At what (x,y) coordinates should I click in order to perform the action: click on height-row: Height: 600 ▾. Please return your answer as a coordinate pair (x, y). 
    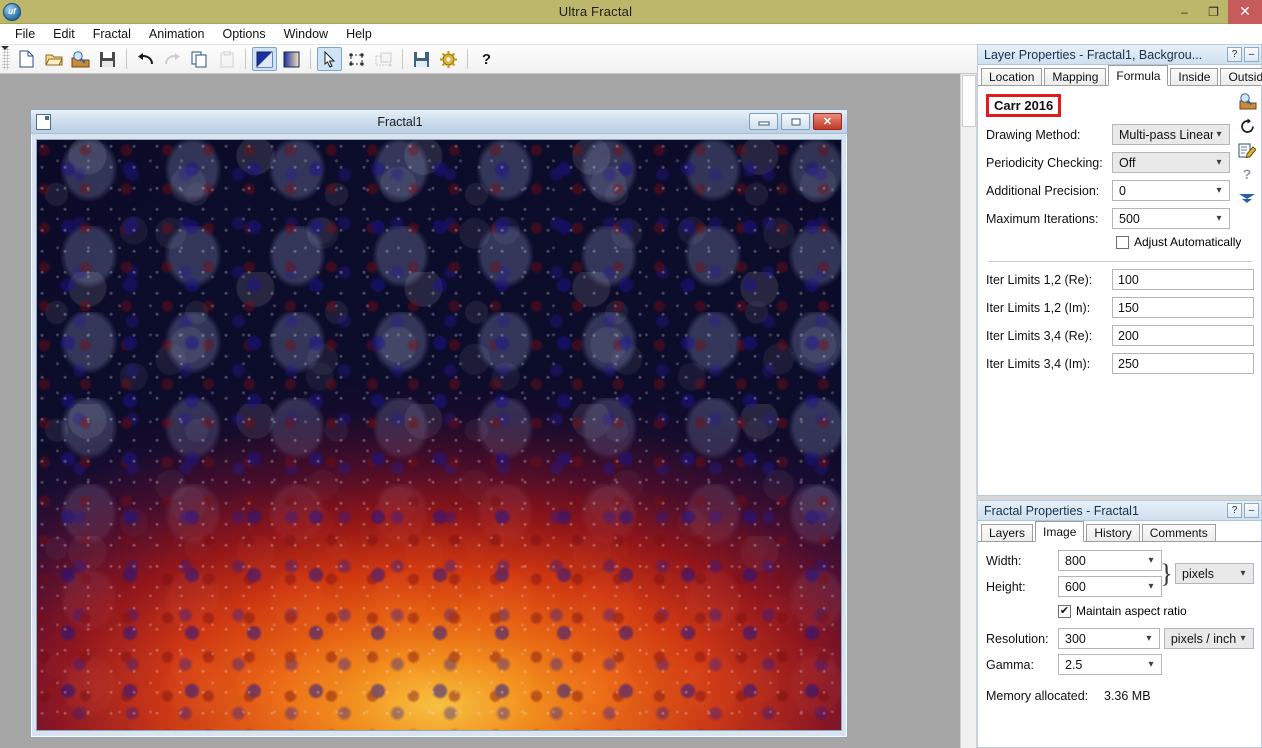
    Looking at the image, I should click on (1074, 586).